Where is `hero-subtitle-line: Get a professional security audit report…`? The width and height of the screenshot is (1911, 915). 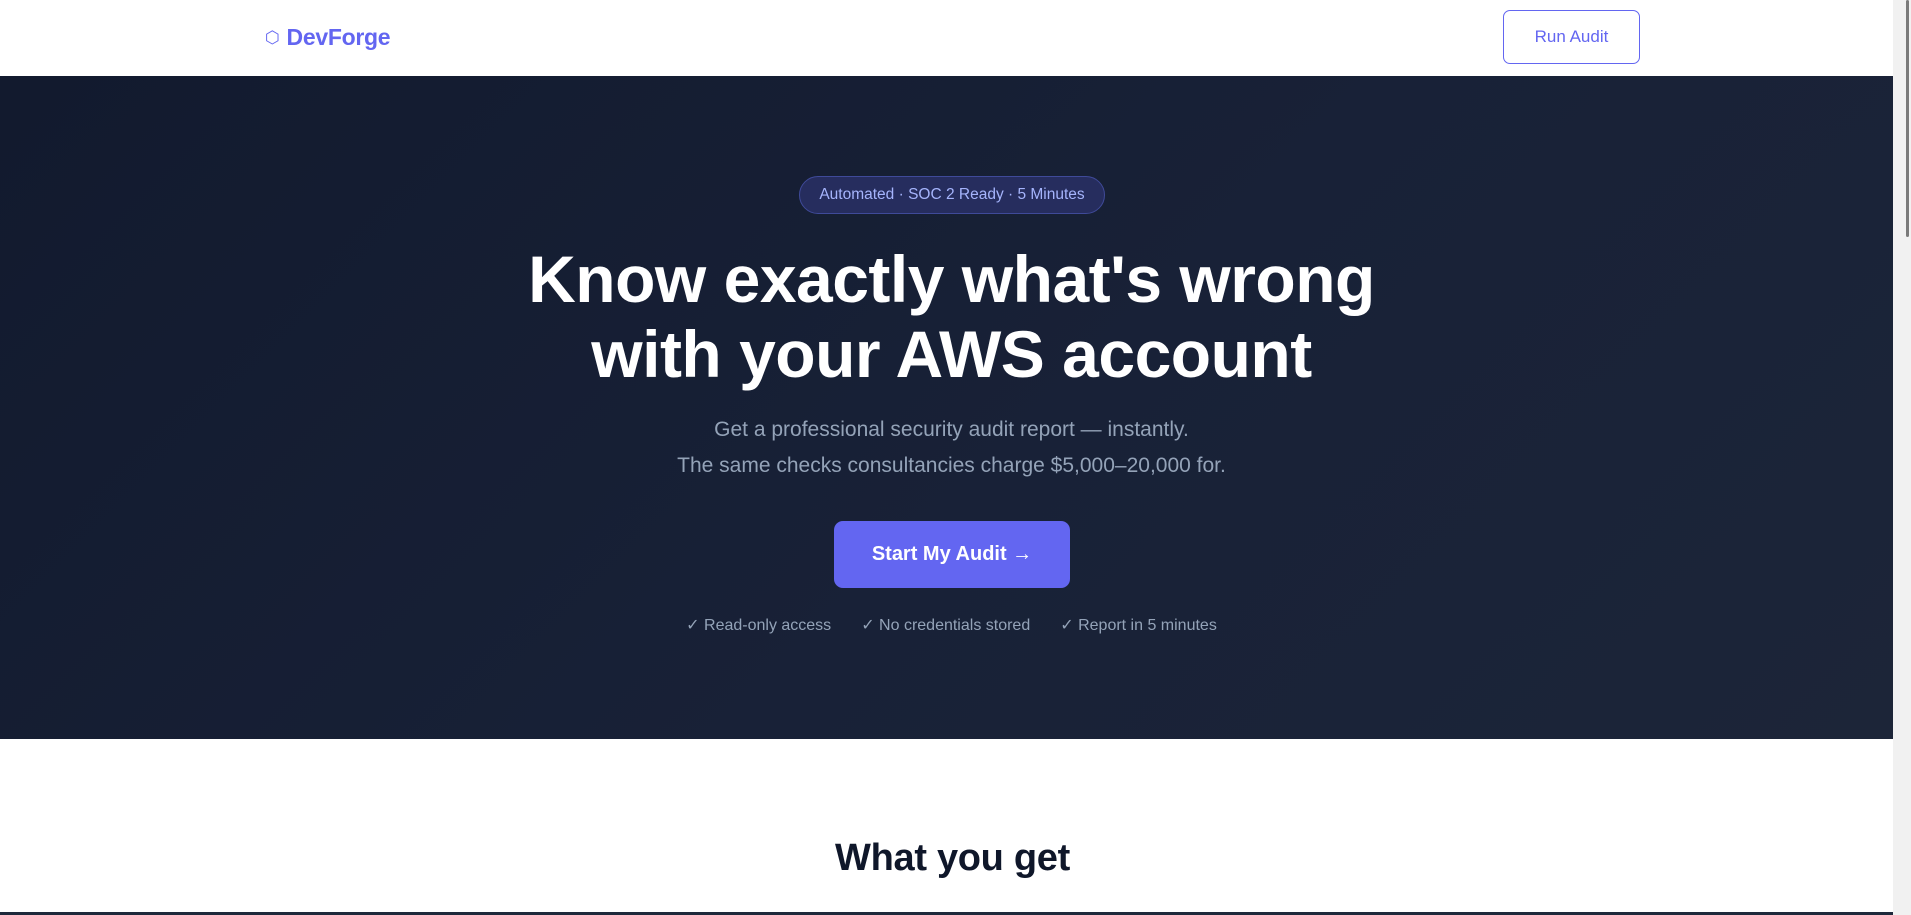
hero-subtitle-line: Get a professional security audit report… is located at coordinates (951, 429).